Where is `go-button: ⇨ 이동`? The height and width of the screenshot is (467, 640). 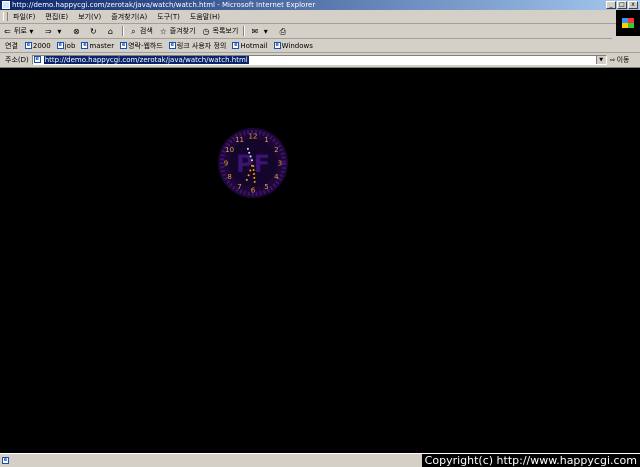
go-button: ⇨ 이동 is located at coordinates (620, 60).